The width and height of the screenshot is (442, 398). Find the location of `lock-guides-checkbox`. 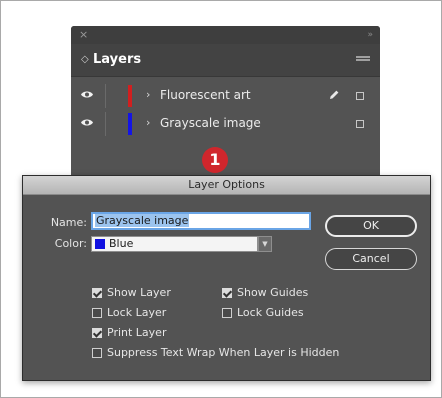

lock-guides-checkbox is located at coordinates (227, 313).